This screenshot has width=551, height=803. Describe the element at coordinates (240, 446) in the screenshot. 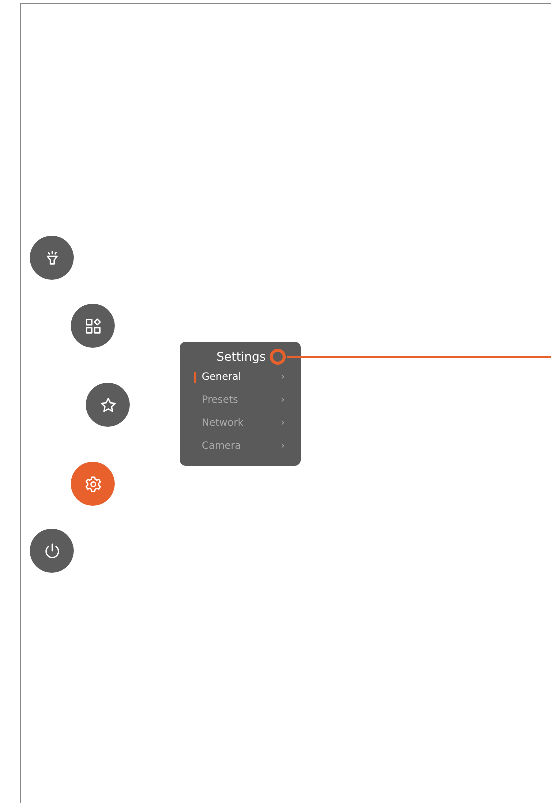

I see `menu-item: Camera ›` at that location.